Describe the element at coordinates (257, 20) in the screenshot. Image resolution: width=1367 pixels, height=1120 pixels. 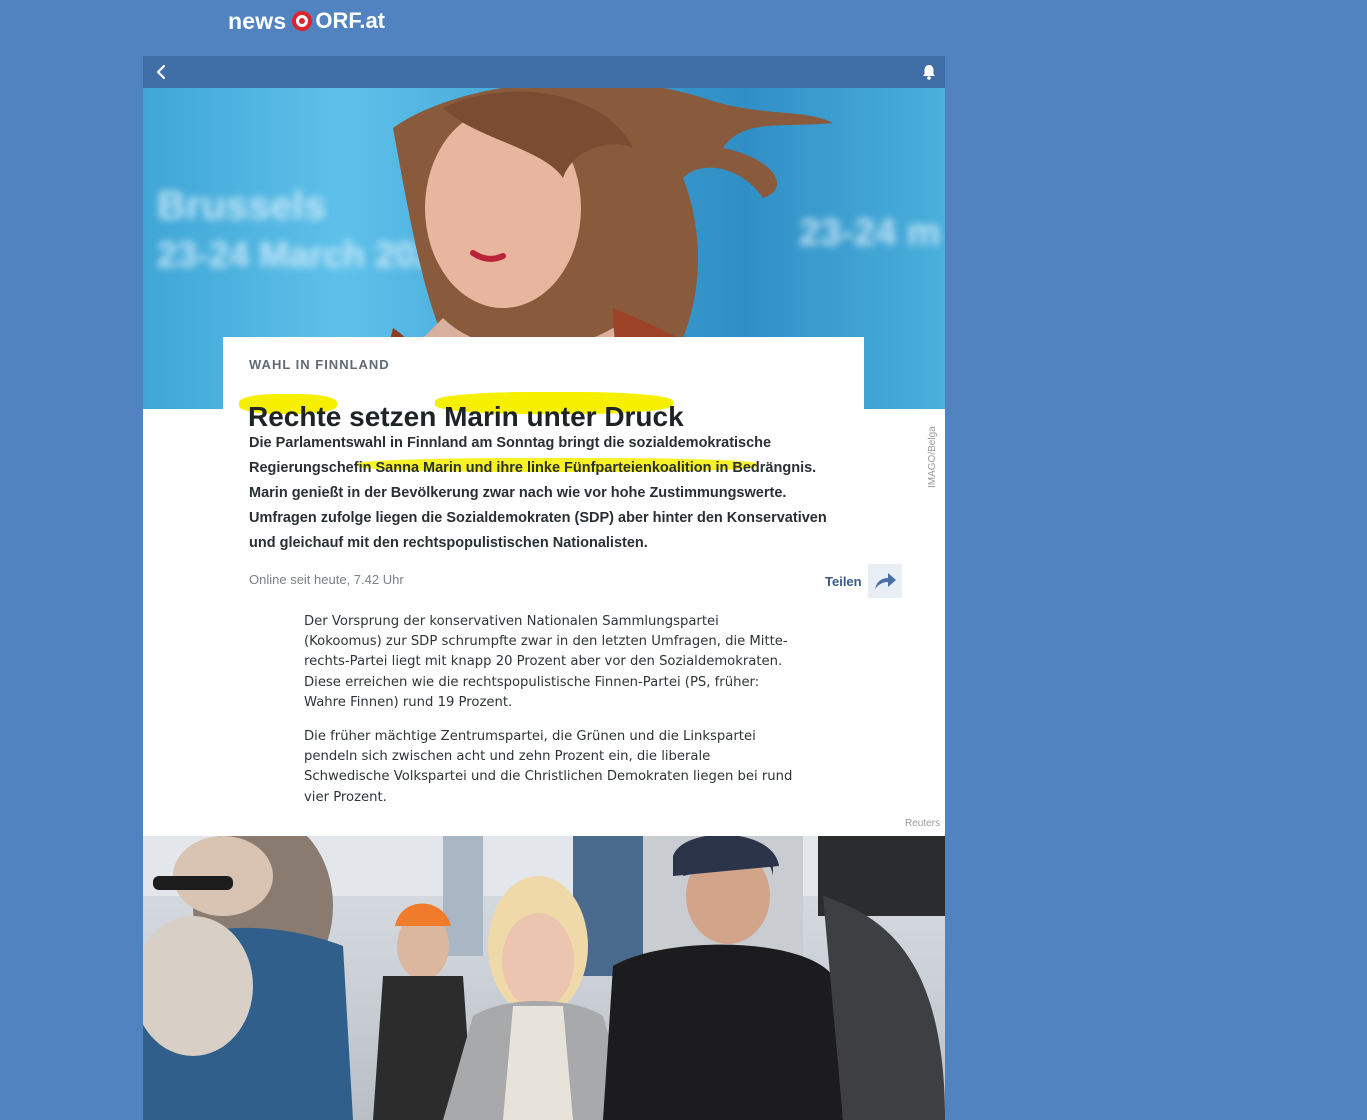
I see `logo-news-text: news` at that location.